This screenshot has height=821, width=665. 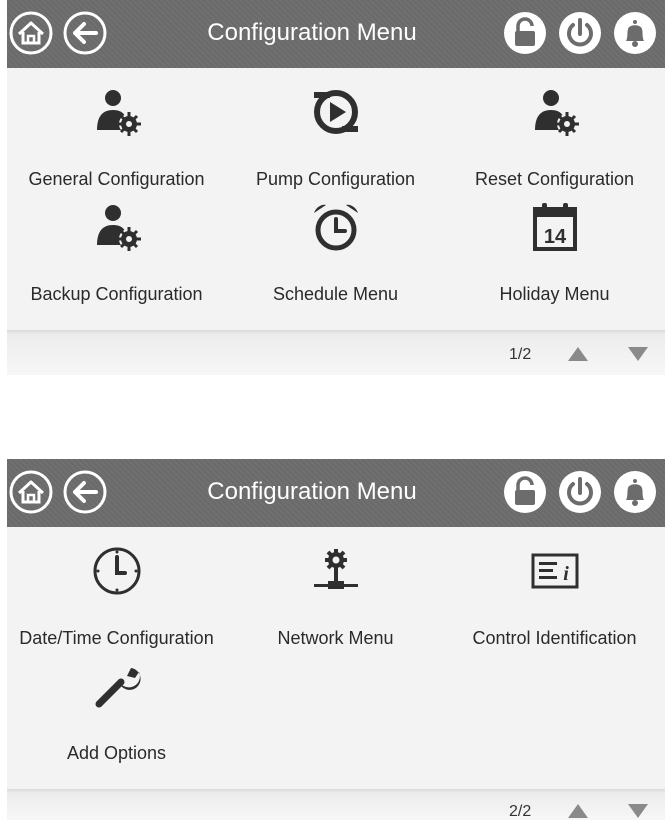 I want to click on menu-item-label: Add Options, so click(x=116, y=753).